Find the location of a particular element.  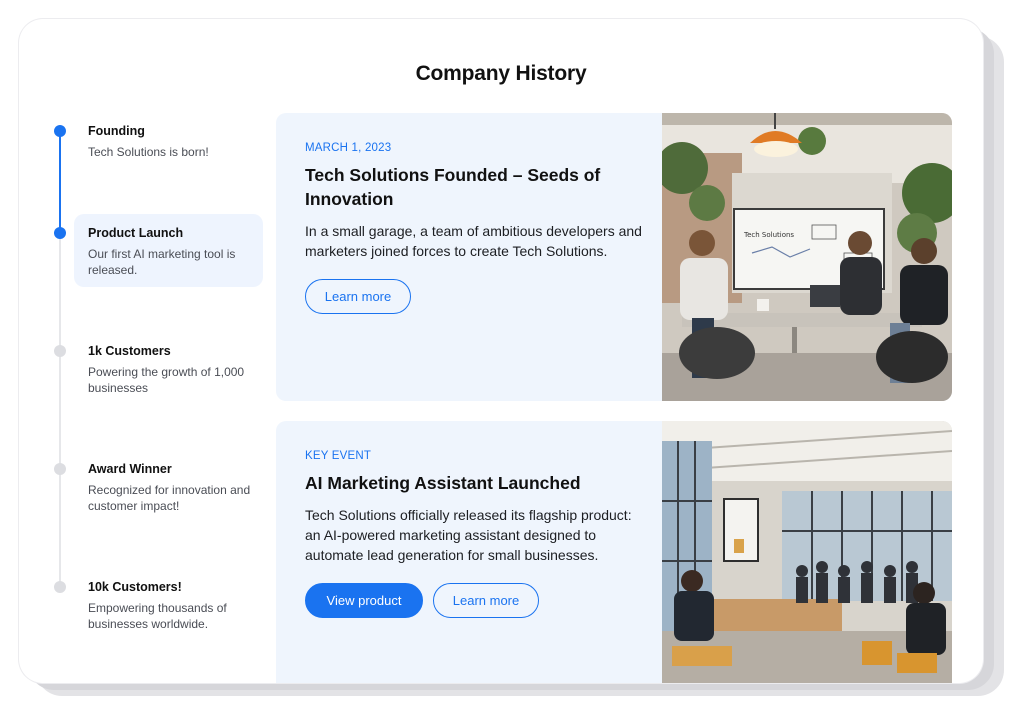

launch-event-illustration is located at coordinates (807, 552).